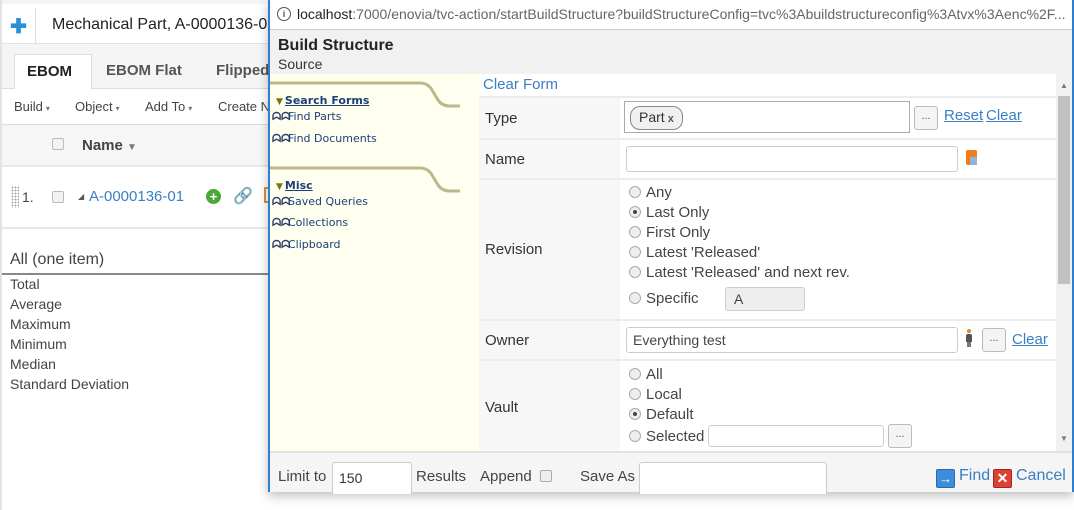  Describe the element at coordinates (136, 196) in the screenshot. I see `part-link: A-0000136-01` at that location.